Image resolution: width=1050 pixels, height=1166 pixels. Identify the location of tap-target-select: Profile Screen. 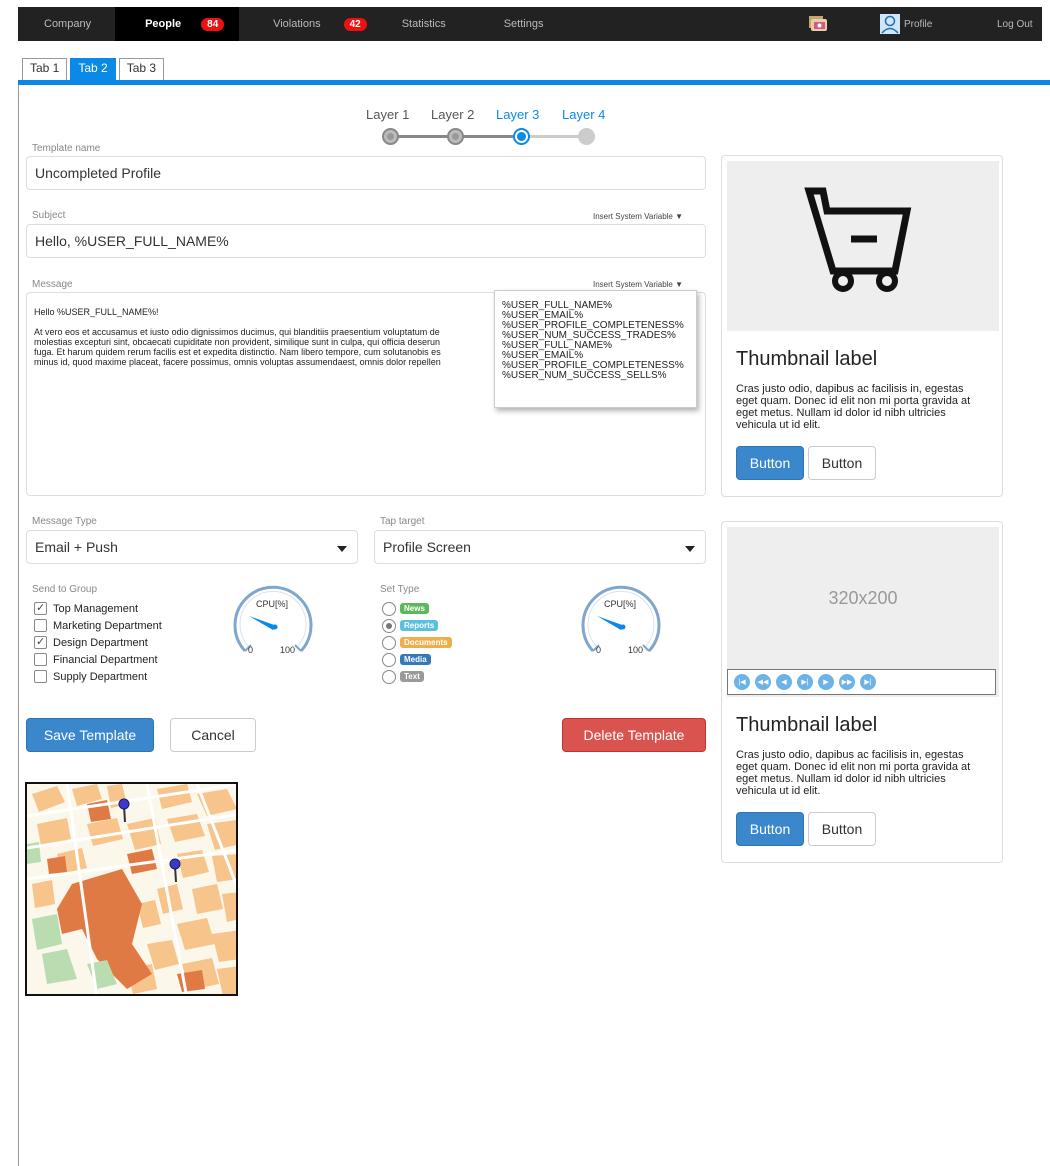
(540, 547).